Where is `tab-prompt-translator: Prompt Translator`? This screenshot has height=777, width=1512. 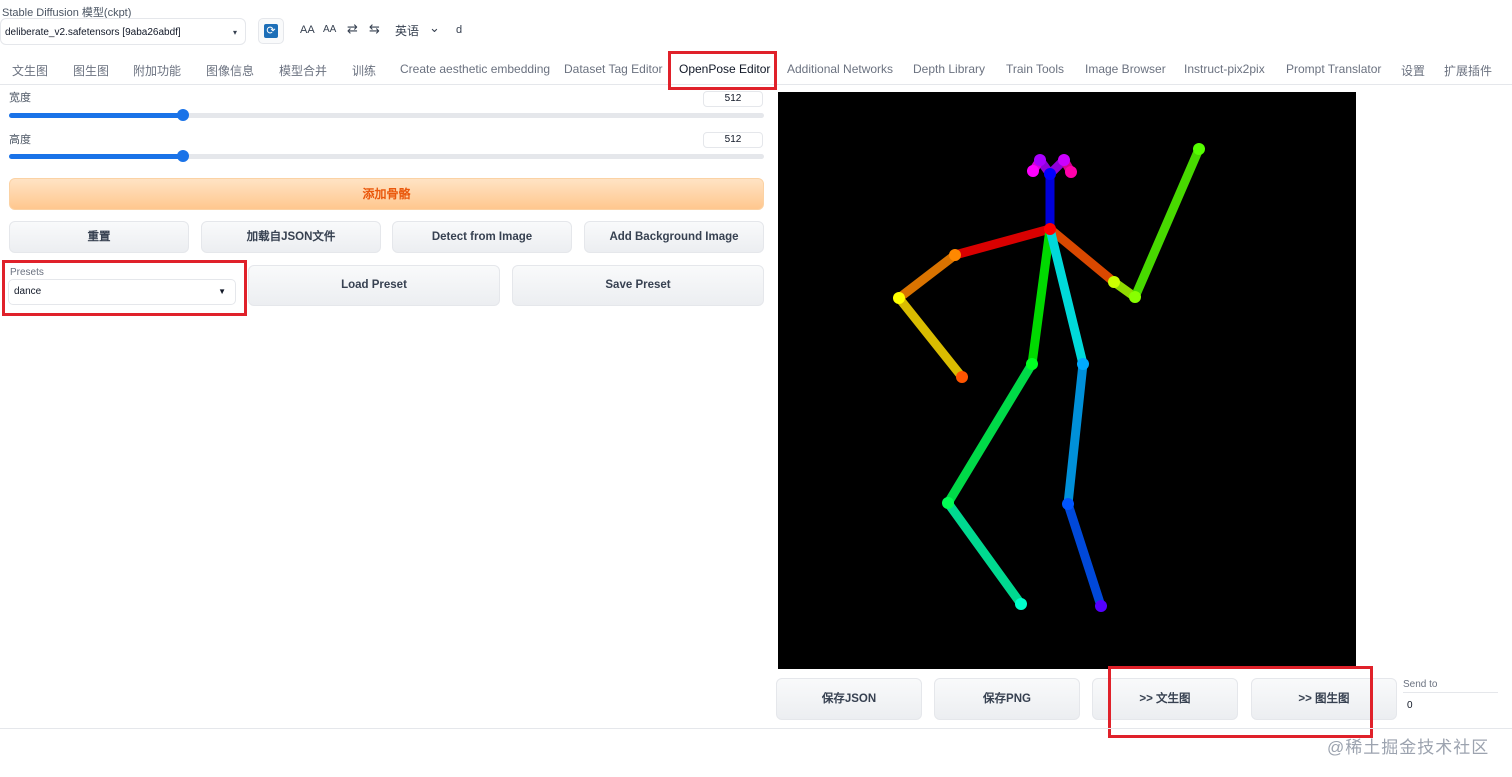 tab-prompt-translator: Prompt Translator is located at coordinates (1333, 69).